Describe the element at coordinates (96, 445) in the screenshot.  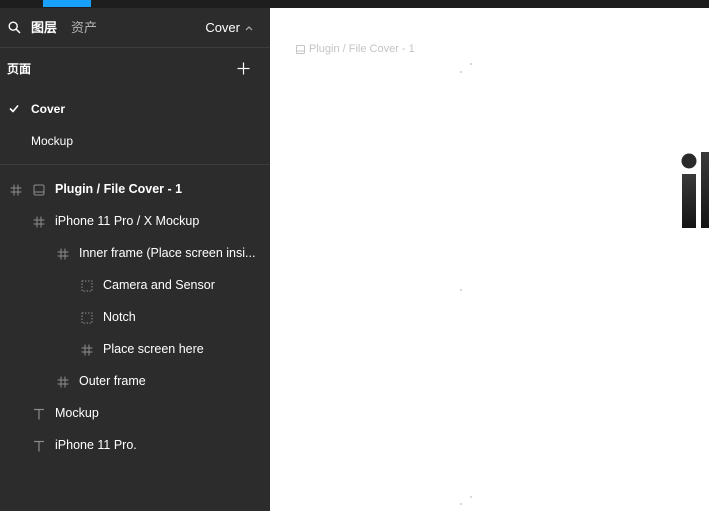
I see `layer-label: iPhone 11 Pro.` at that location.